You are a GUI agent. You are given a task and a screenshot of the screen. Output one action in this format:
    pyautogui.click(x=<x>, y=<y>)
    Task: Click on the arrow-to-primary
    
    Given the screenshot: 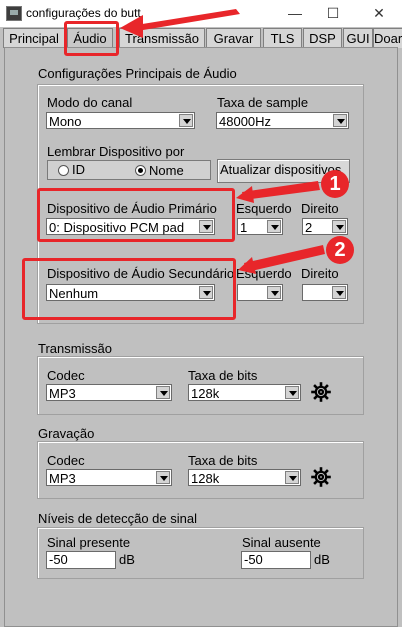 What is the action you would take?
    pyautogui.click(x=281, y=190)
    